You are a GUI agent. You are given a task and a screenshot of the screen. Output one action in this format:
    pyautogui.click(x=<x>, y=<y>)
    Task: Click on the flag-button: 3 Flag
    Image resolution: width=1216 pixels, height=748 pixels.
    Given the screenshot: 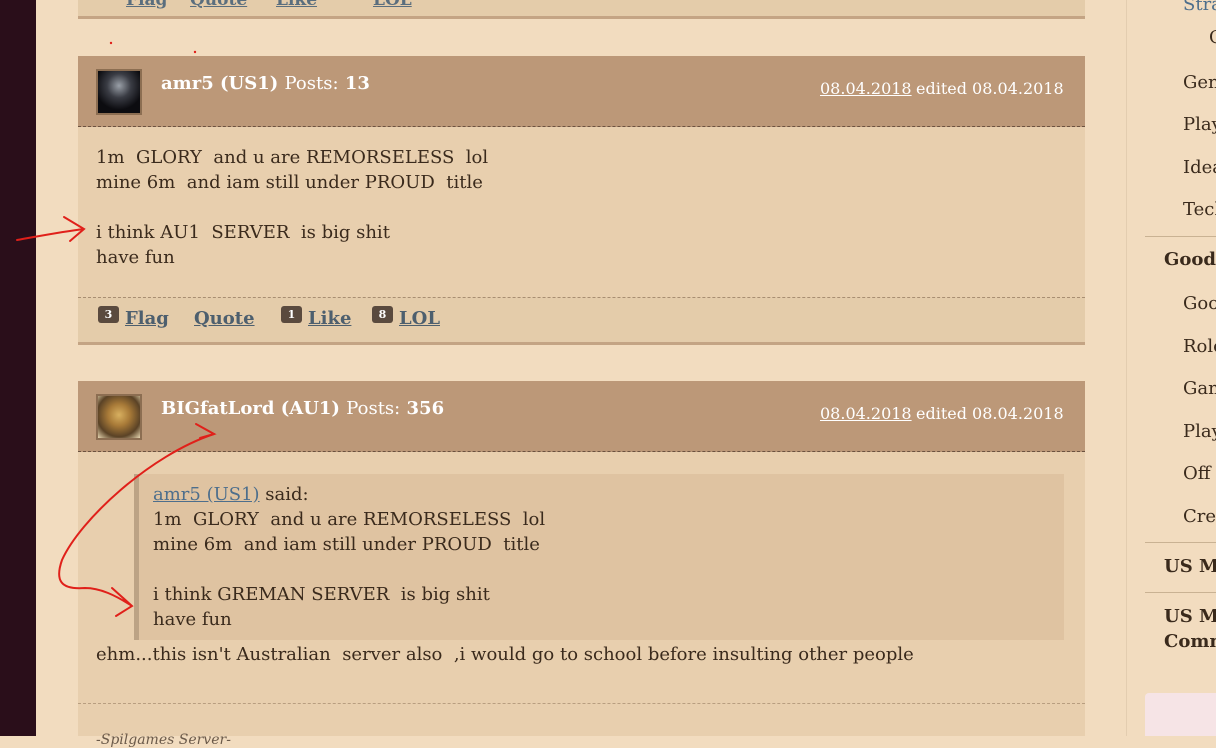 What is the action you would take?
    pyautogui.click(x=133, y=317)
    